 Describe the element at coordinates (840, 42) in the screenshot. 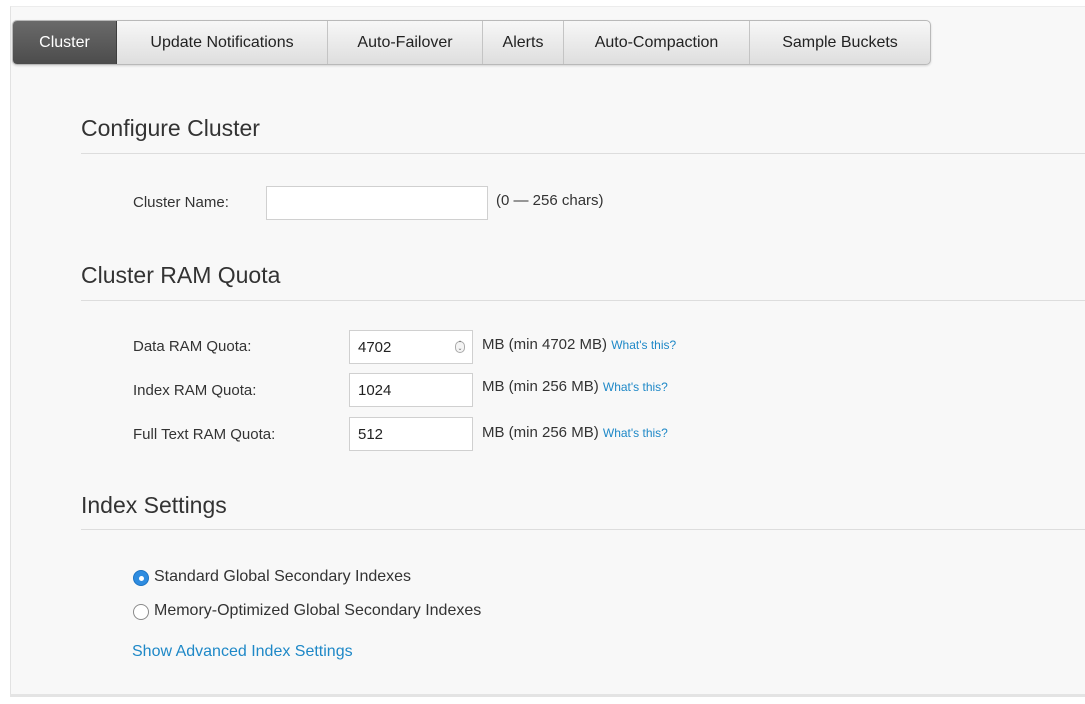

I see `tab-sample-buckets: Sample Buckets` at that location.